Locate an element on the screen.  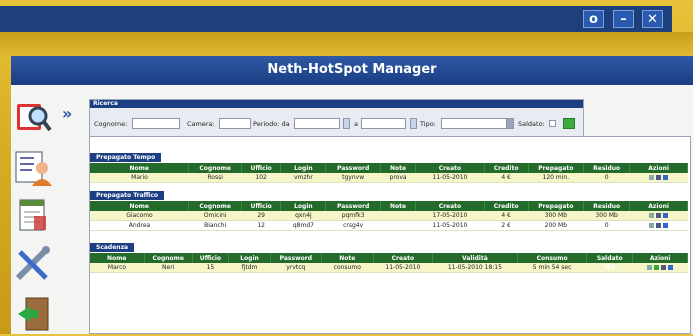
calendar-to-icon is located at coordinates (413, 123).